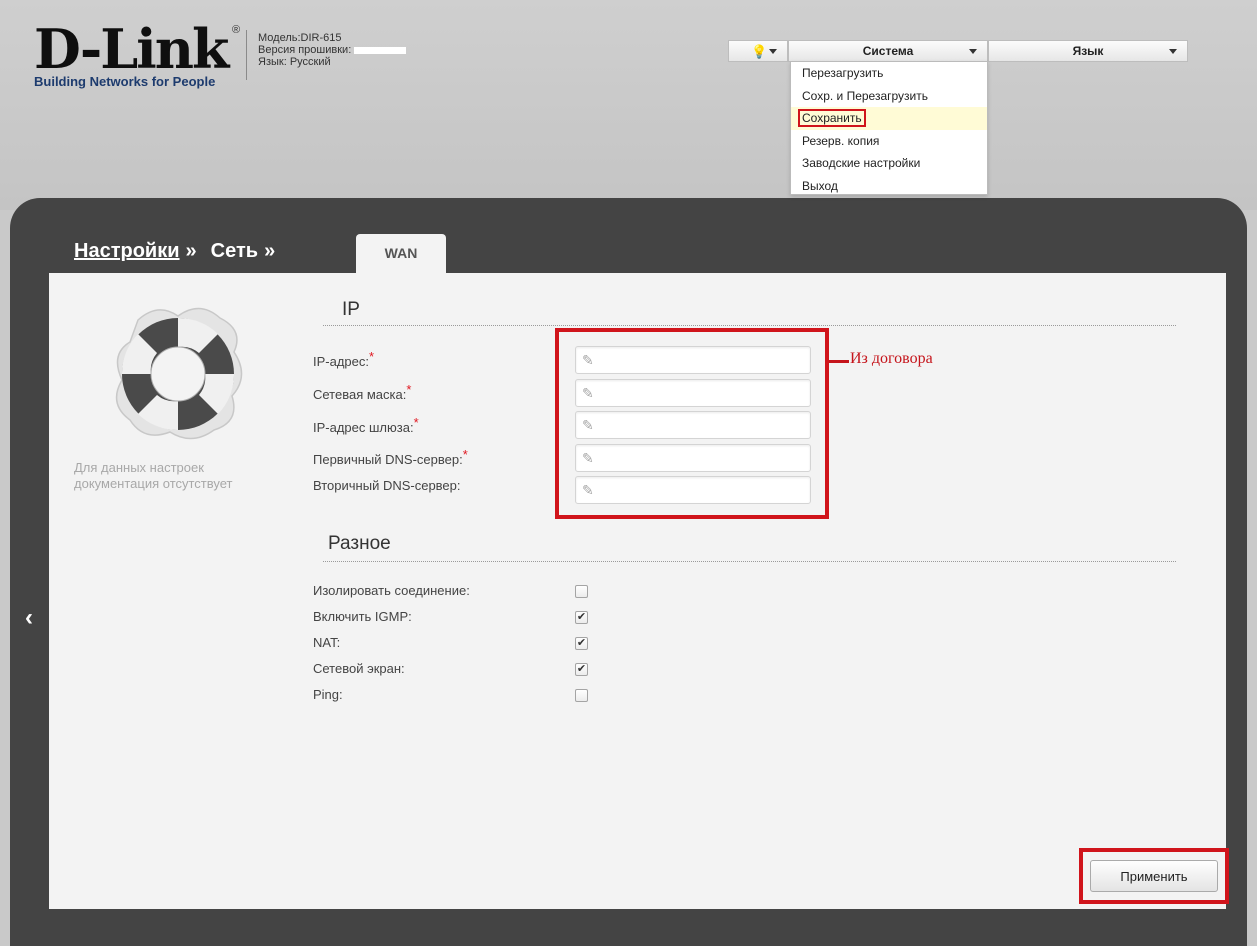  Describe the element at coordinates (581, 591) in the screenshot. I see `isolate-connection-checkbox` at that location.